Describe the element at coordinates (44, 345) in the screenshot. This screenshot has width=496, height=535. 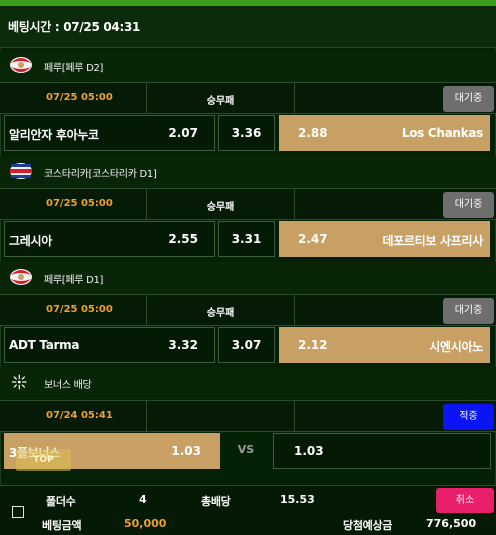
I see `home-team-name: ADT Tarma` at that location.